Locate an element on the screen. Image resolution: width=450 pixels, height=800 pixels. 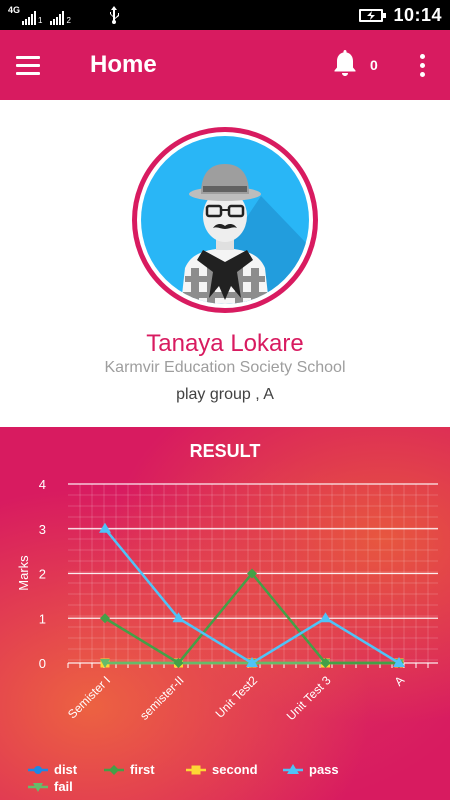
school-name: Karmvir Education Society School is located at coordinates (225, 367).